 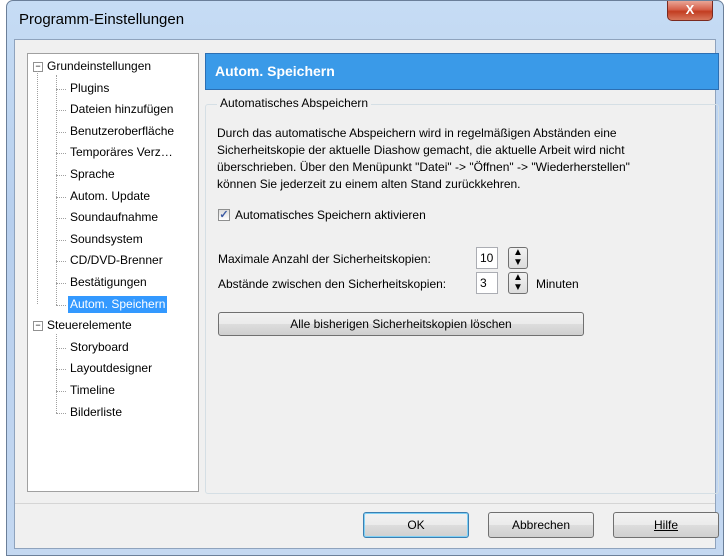 I want to click on max-copies-label: Maximale Anzahl der Sicherheitskopien:, so click(x=324, y=259).